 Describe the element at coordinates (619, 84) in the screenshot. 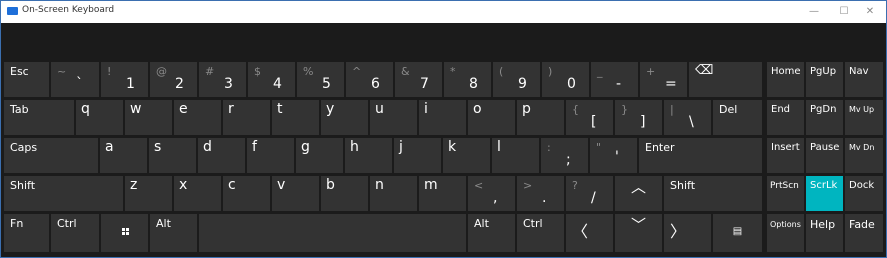

I see `main-char: -` at that location.